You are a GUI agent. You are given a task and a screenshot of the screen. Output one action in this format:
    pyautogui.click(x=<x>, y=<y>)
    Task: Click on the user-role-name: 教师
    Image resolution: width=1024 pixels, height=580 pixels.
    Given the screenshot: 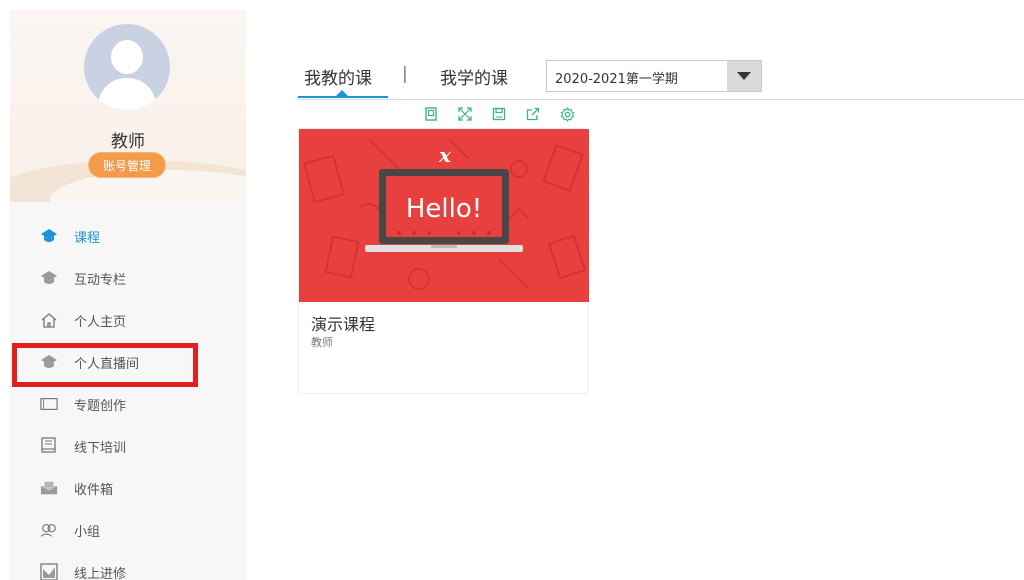 What is the action you would take?
    pyautogui.click(x=128, y=142)
    